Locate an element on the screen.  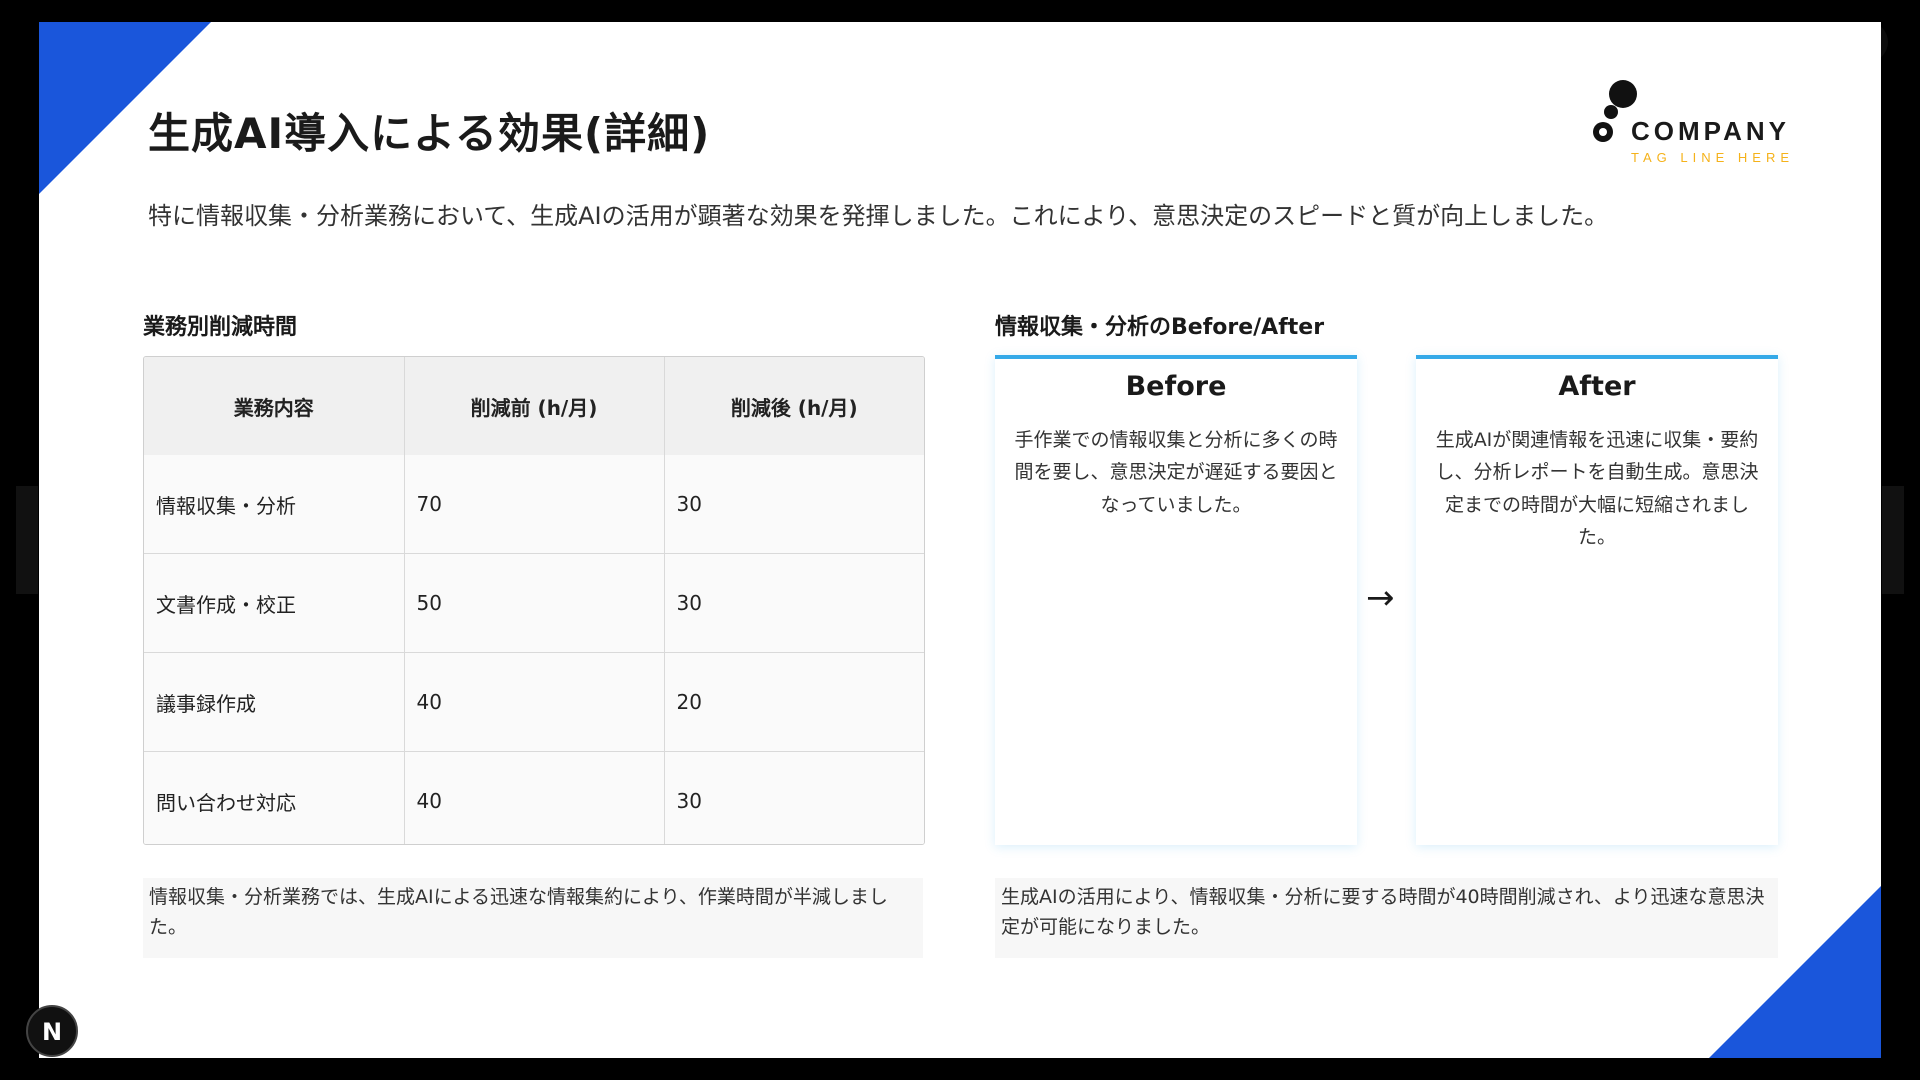
cell-task: 問い合わせ対応 is located at coordinates (274, 797).